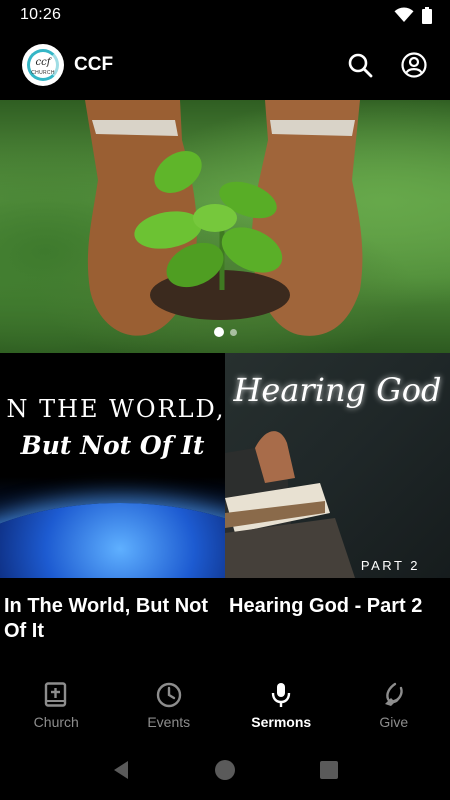 This screenshot has width=450, height=800. I want to click on sermon-title: Hearing God - Part 2, so click(337, 598).